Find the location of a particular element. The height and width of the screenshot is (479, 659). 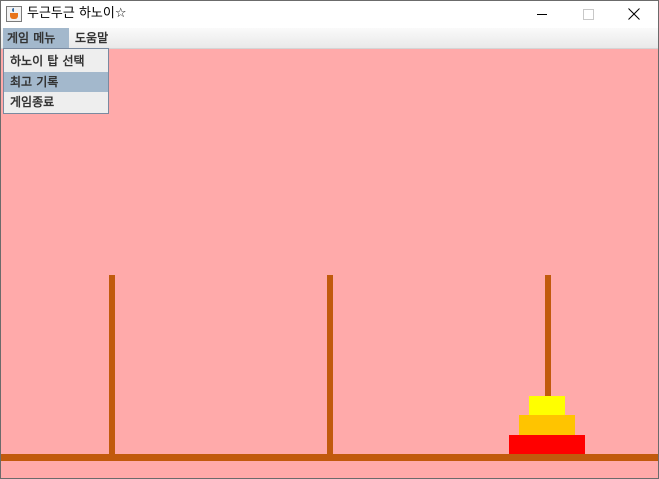

java-cup-icon is located at coordinates (14, 14).